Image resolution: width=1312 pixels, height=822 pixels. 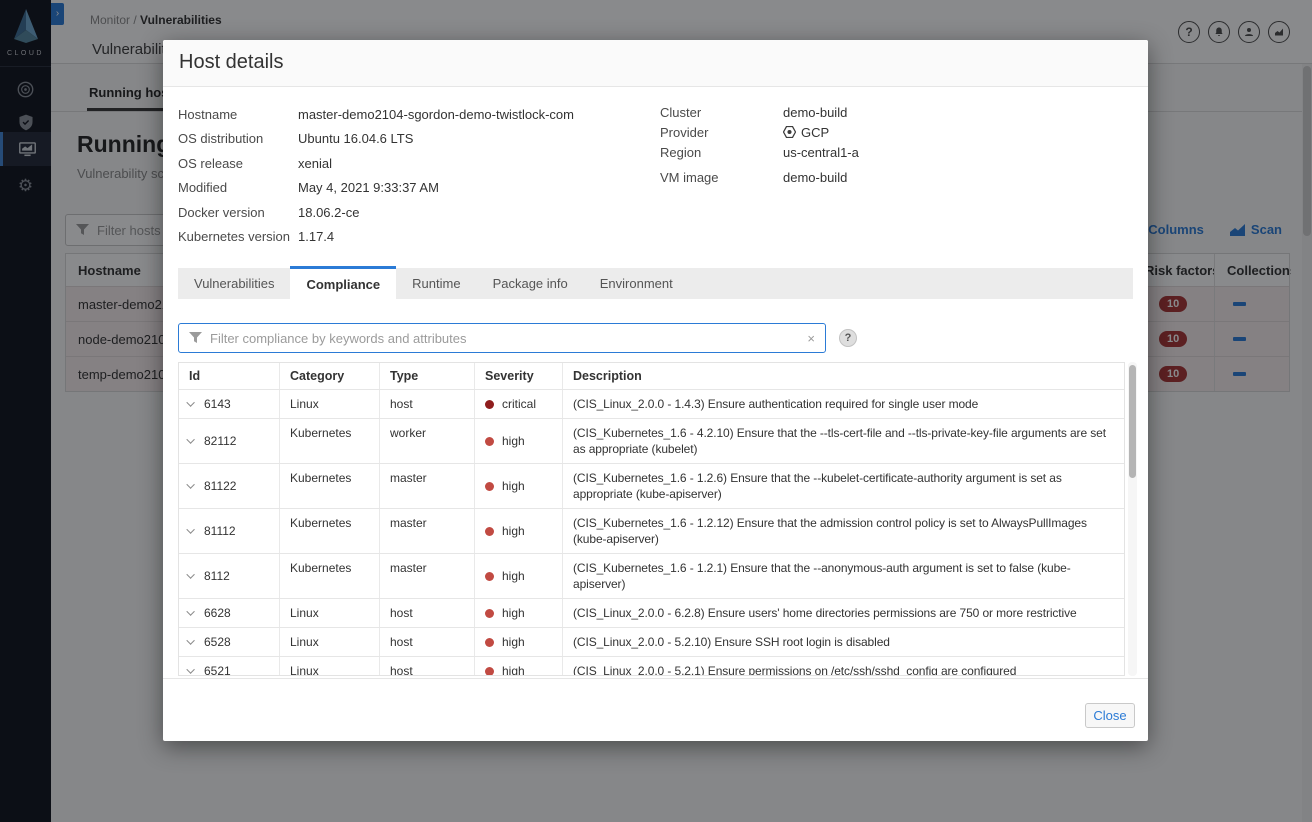 What do you see at coordinates (356, 139) in the screenshot?
I see `field-value: Ubuntu 16.04.6 LTS` at bounding box center [356, 139].